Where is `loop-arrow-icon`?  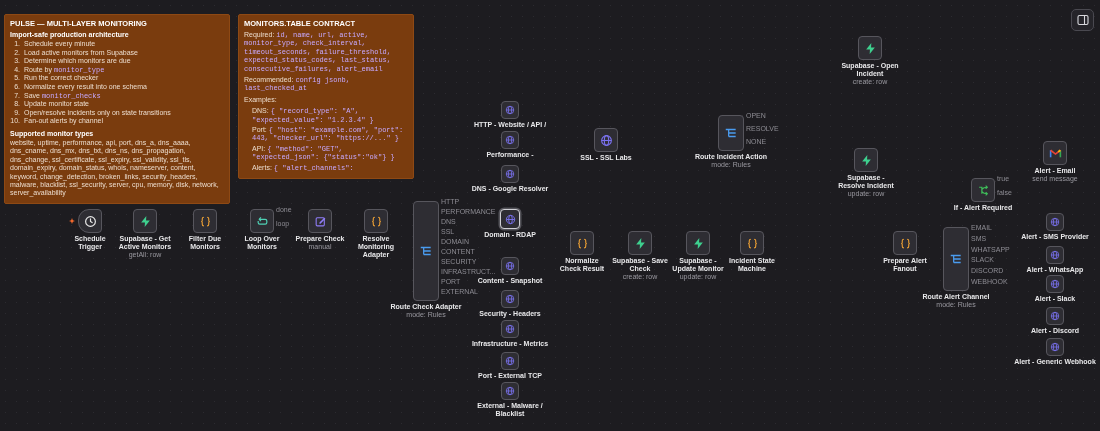
loop-arrow-icon is located at coordinates (262, 221).